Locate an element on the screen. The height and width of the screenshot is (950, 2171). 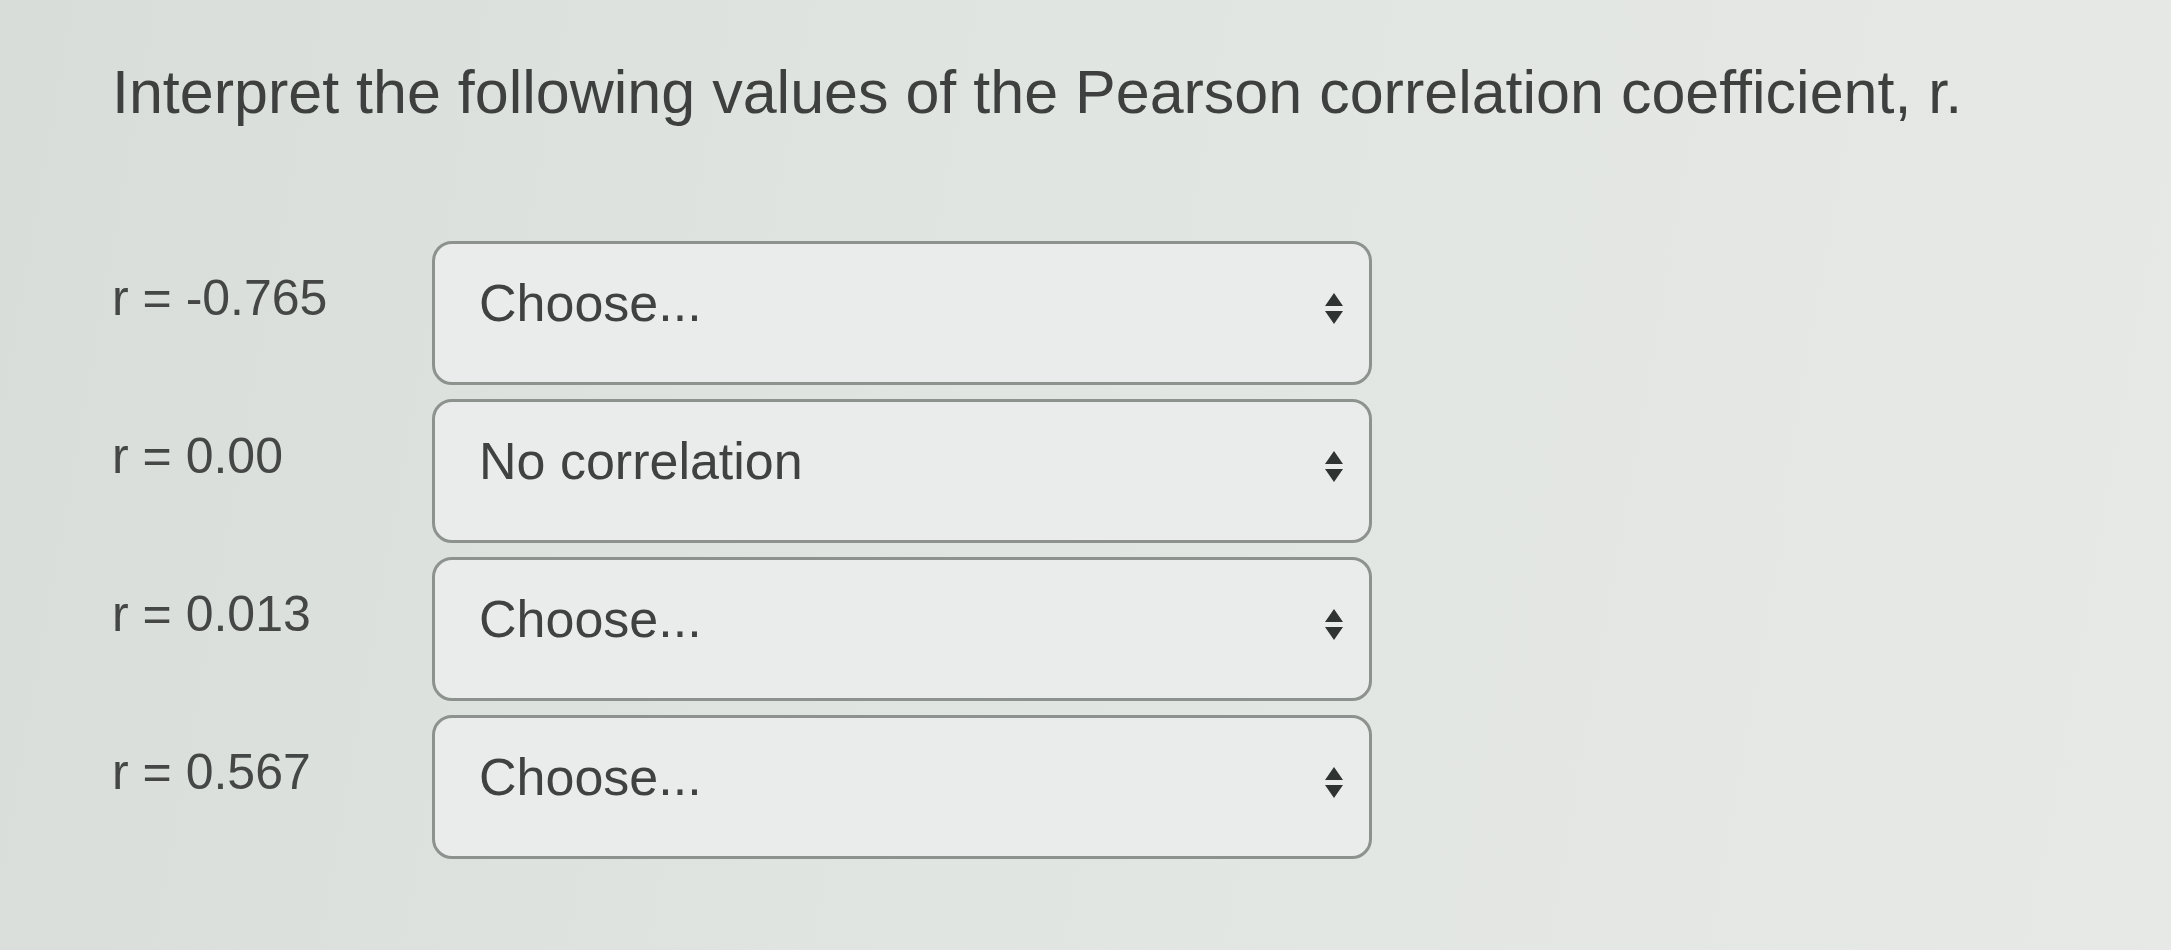
r-value-label: r = 0.013 is located at coordinates (212, 614).